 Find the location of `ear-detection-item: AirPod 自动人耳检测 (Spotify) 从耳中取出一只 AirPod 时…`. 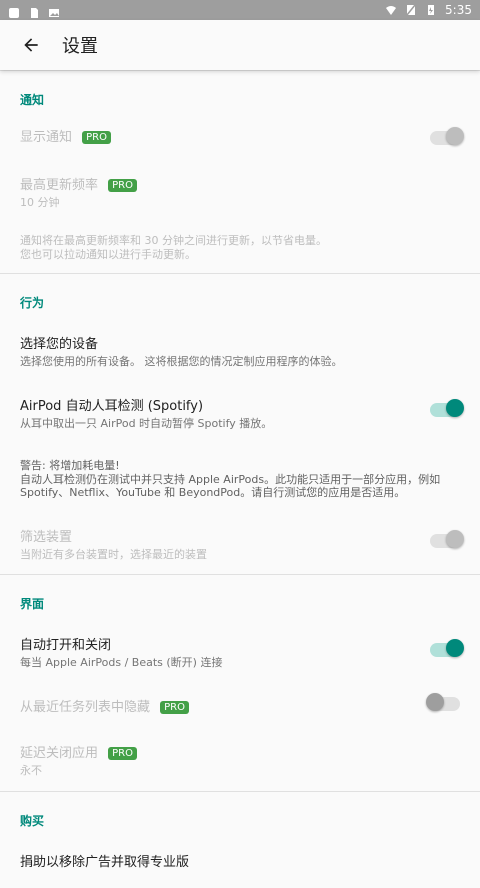

ear-detection-item: AirPod 自动人耳检测 (Spotify) 从耳中取出一只 AirPod 时… is located at coordinates (240, 410).